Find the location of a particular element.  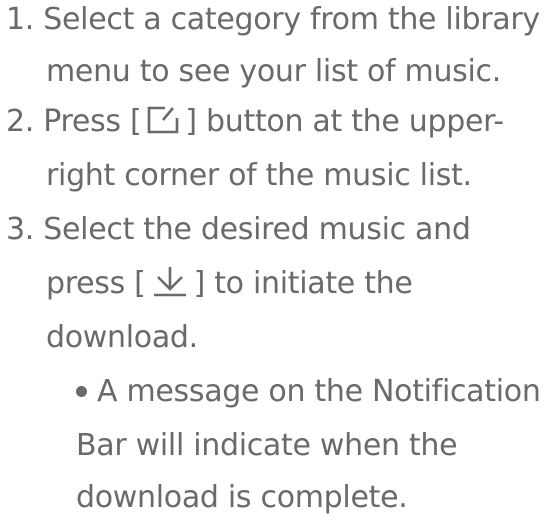

note-text-3: download is complete. is located at coordinates (242, 497).